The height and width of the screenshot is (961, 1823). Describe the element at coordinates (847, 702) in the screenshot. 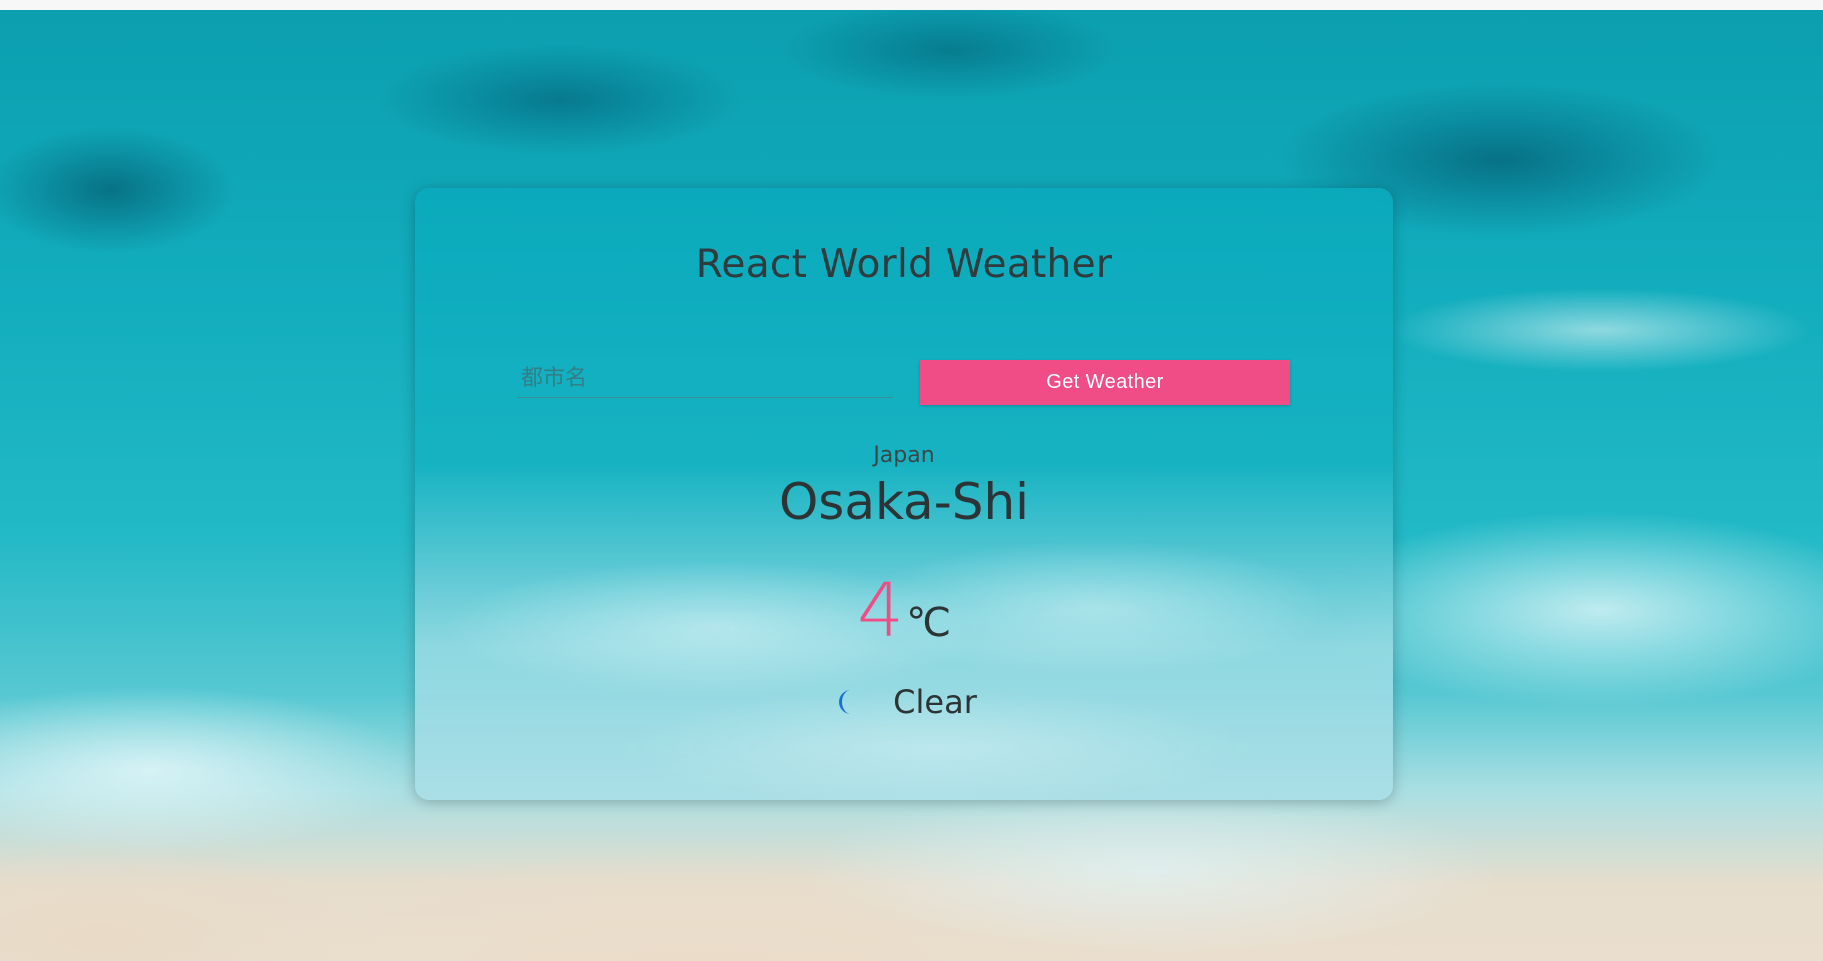

I see `moon-icon` at that location.